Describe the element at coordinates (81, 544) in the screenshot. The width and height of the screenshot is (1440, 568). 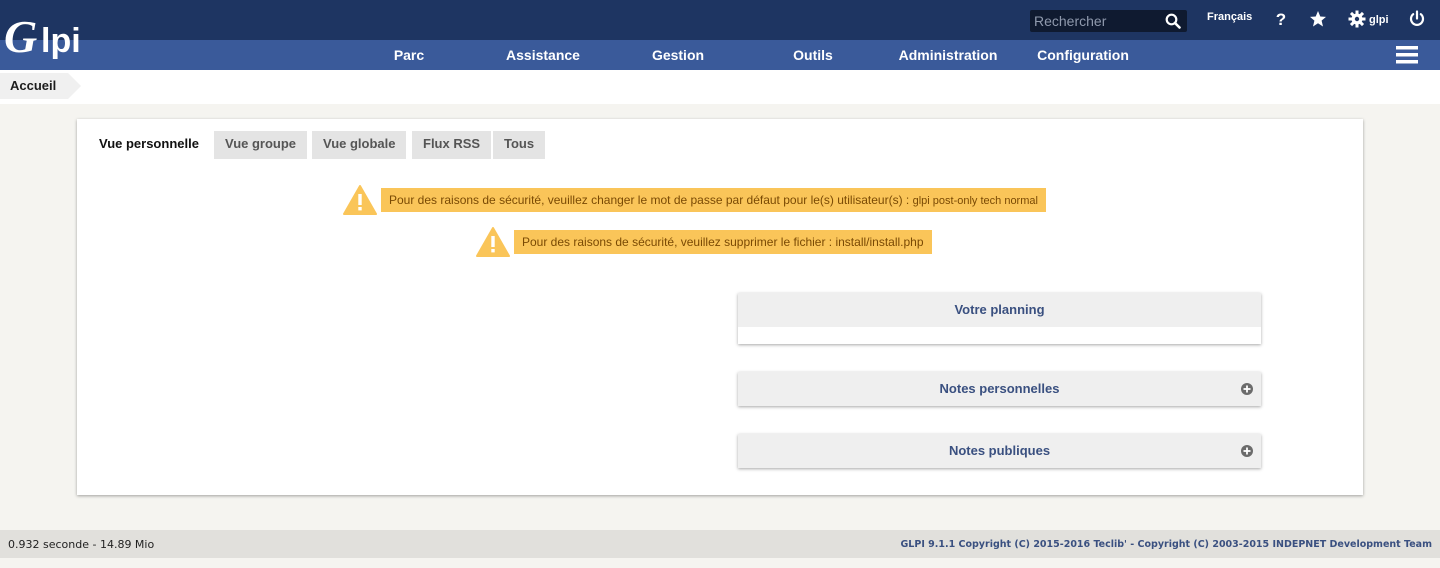
I see `footer-timing: 0.932 seconde - 14.89 Mio` at that location.